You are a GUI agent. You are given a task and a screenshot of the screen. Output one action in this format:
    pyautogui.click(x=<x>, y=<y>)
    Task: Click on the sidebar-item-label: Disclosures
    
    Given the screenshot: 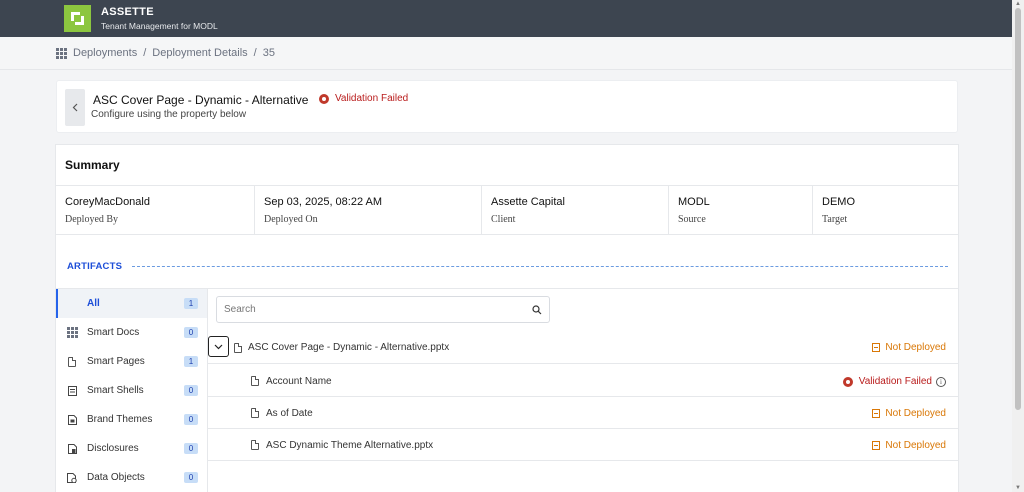 What is the action you would take?
    pyautogui.click(x=113, y=448)
    